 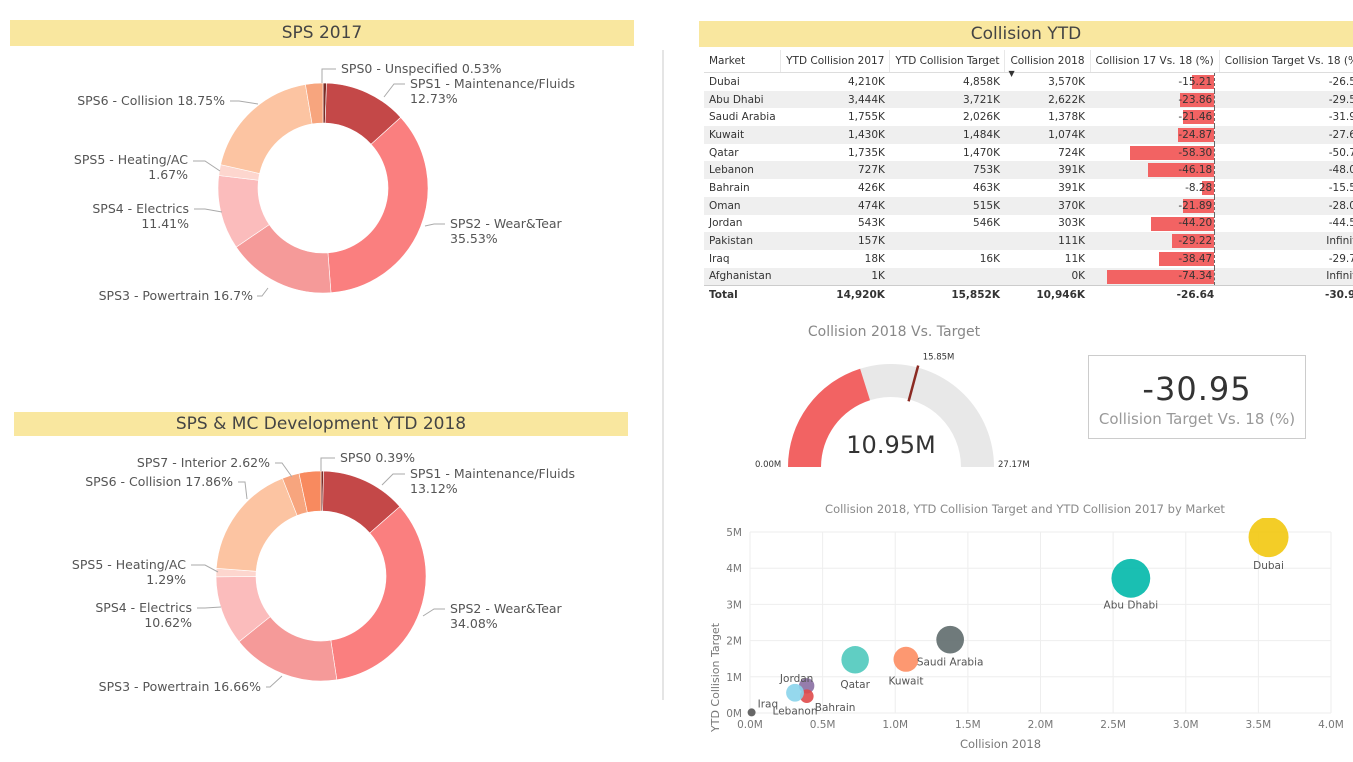 I want to click on panel-divider, so click(x=663, y=375).